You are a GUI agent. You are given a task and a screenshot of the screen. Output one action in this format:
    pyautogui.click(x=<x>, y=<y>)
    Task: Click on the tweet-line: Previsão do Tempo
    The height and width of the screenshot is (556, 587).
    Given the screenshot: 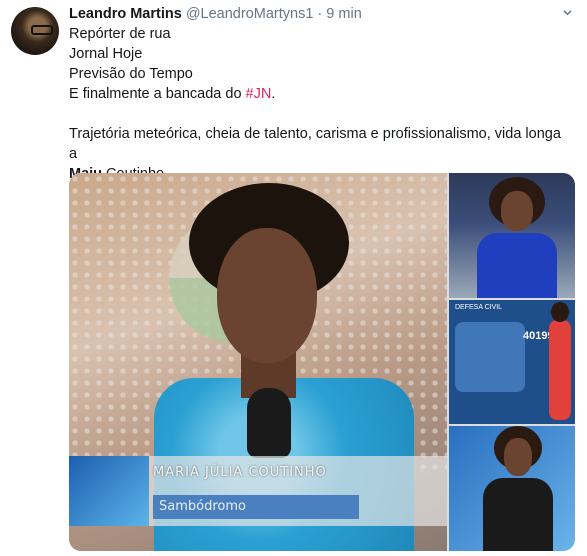 What is the action you would take?
    pyautogui.click(x=131, y=74)
    